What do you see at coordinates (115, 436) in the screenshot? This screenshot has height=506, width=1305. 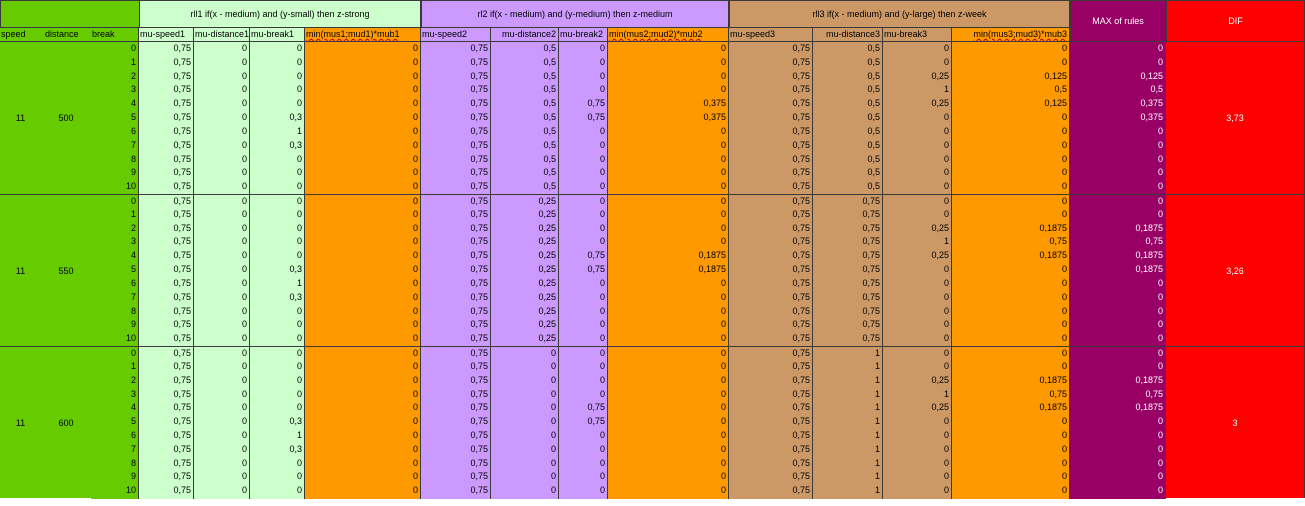 I see `break-cell: 6` at bounding box center [115, 436].